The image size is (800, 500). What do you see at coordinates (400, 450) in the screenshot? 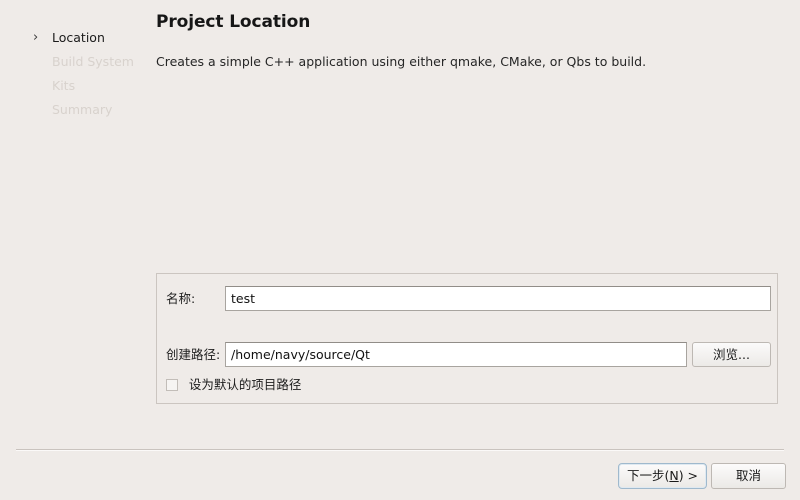
I see `footer-separator` at bounding box center [400, 450].